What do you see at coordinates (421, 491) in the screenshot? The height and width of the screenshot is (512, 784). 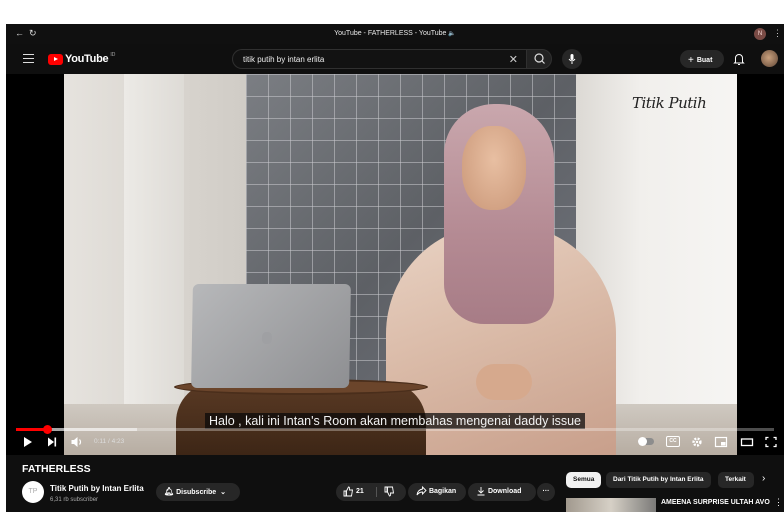 I see `share-icon` at bounding box center [421, 491].